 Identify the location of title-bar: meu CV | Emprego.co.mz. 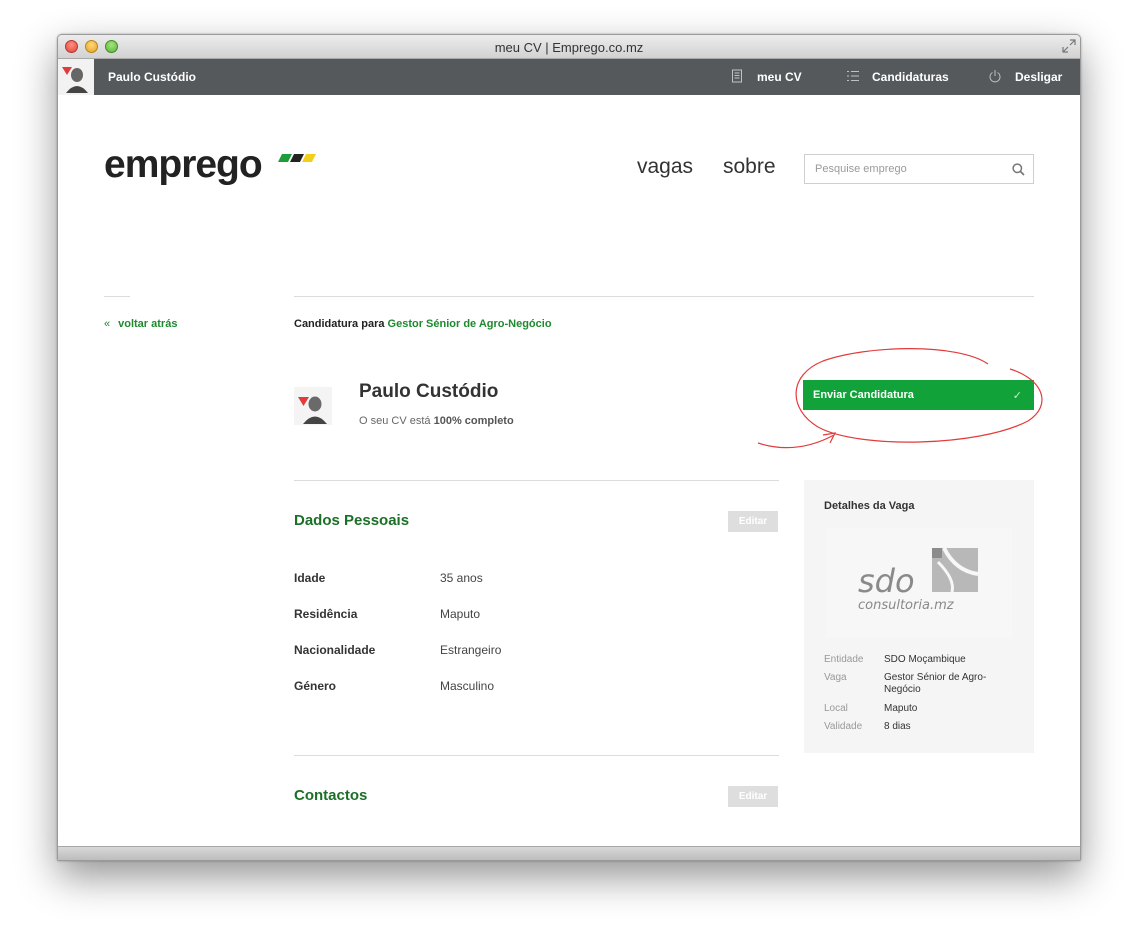
(569, 47).